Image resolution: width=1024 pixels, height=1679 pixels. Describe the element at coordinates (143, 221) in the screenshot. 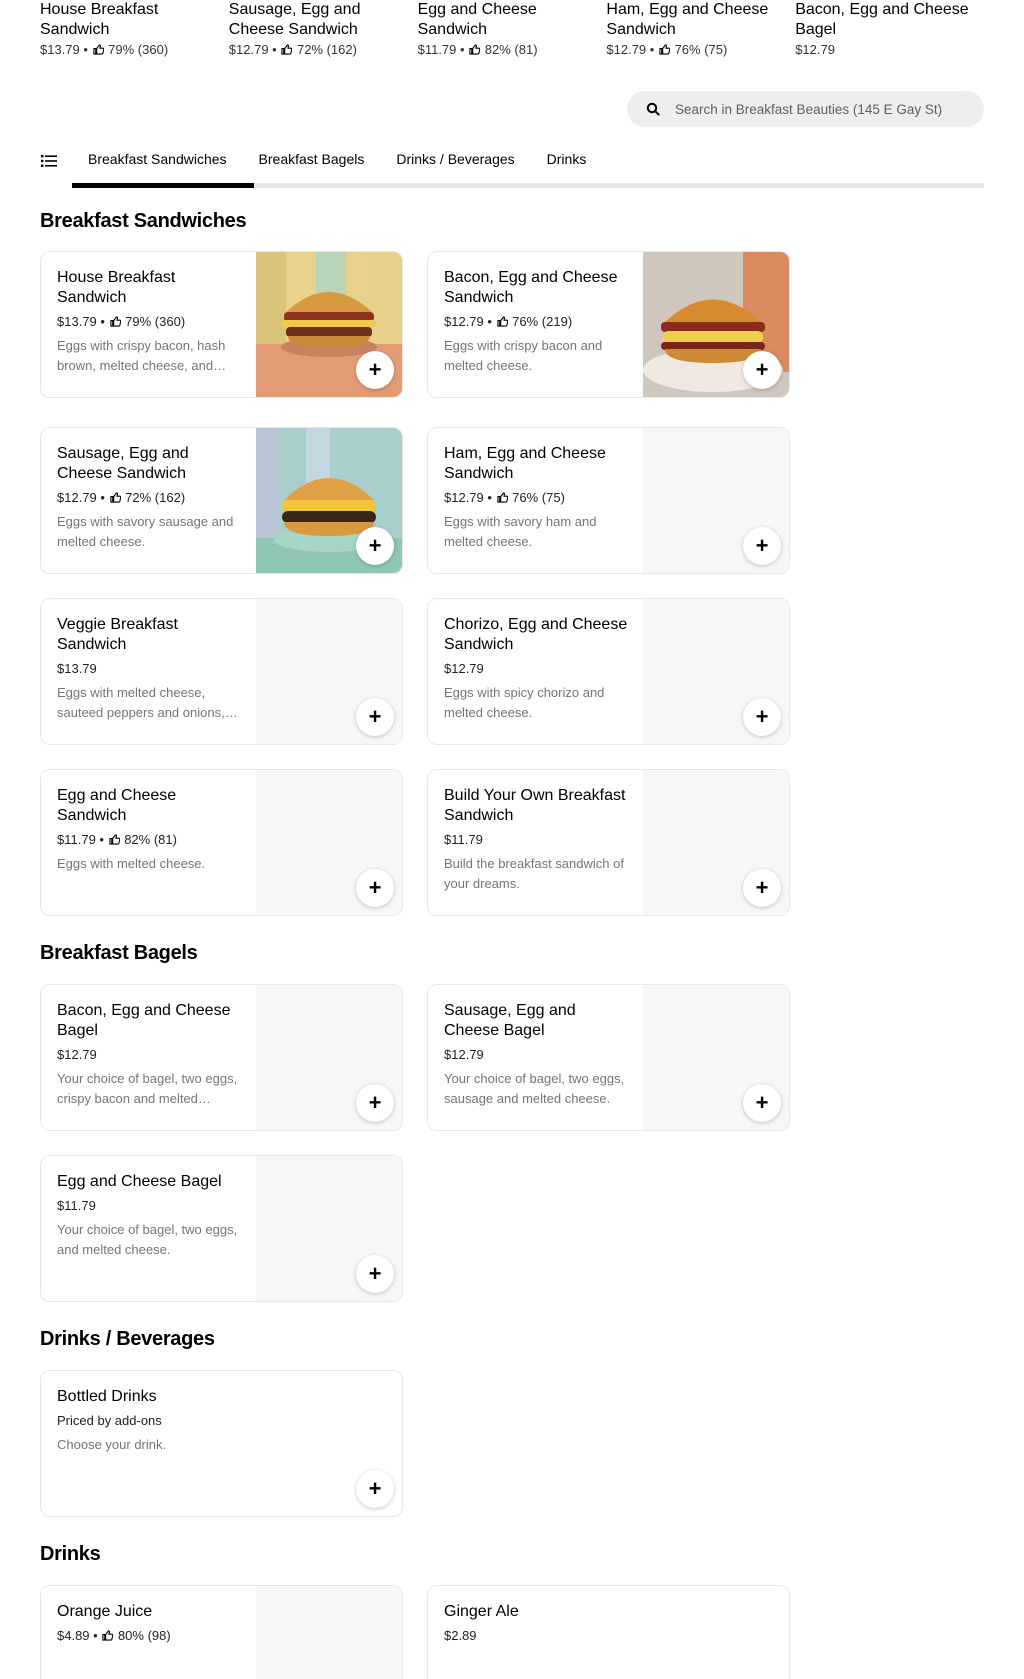

I see `section-title-breakfast-sandwiches: Breakfast Sandwiches` at that location.